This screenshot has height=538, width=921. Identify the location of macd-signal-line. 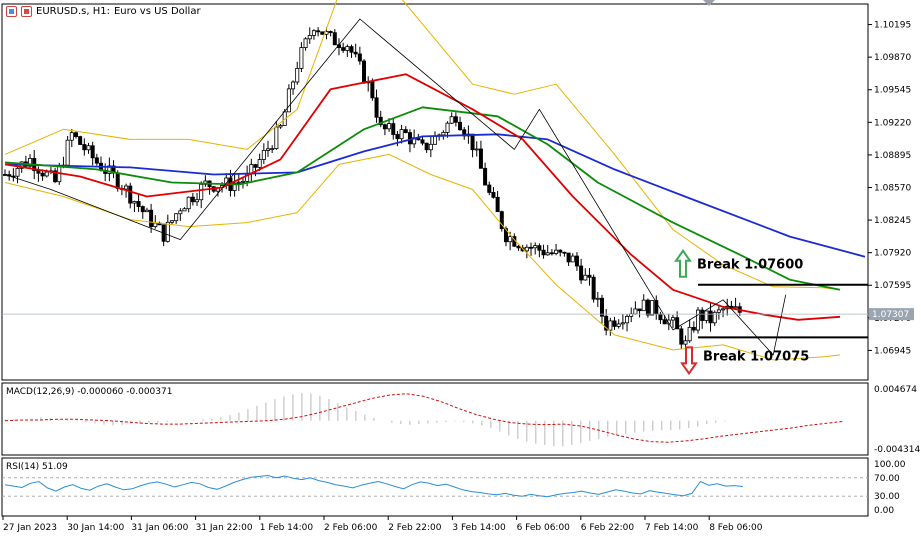
(424, 418).